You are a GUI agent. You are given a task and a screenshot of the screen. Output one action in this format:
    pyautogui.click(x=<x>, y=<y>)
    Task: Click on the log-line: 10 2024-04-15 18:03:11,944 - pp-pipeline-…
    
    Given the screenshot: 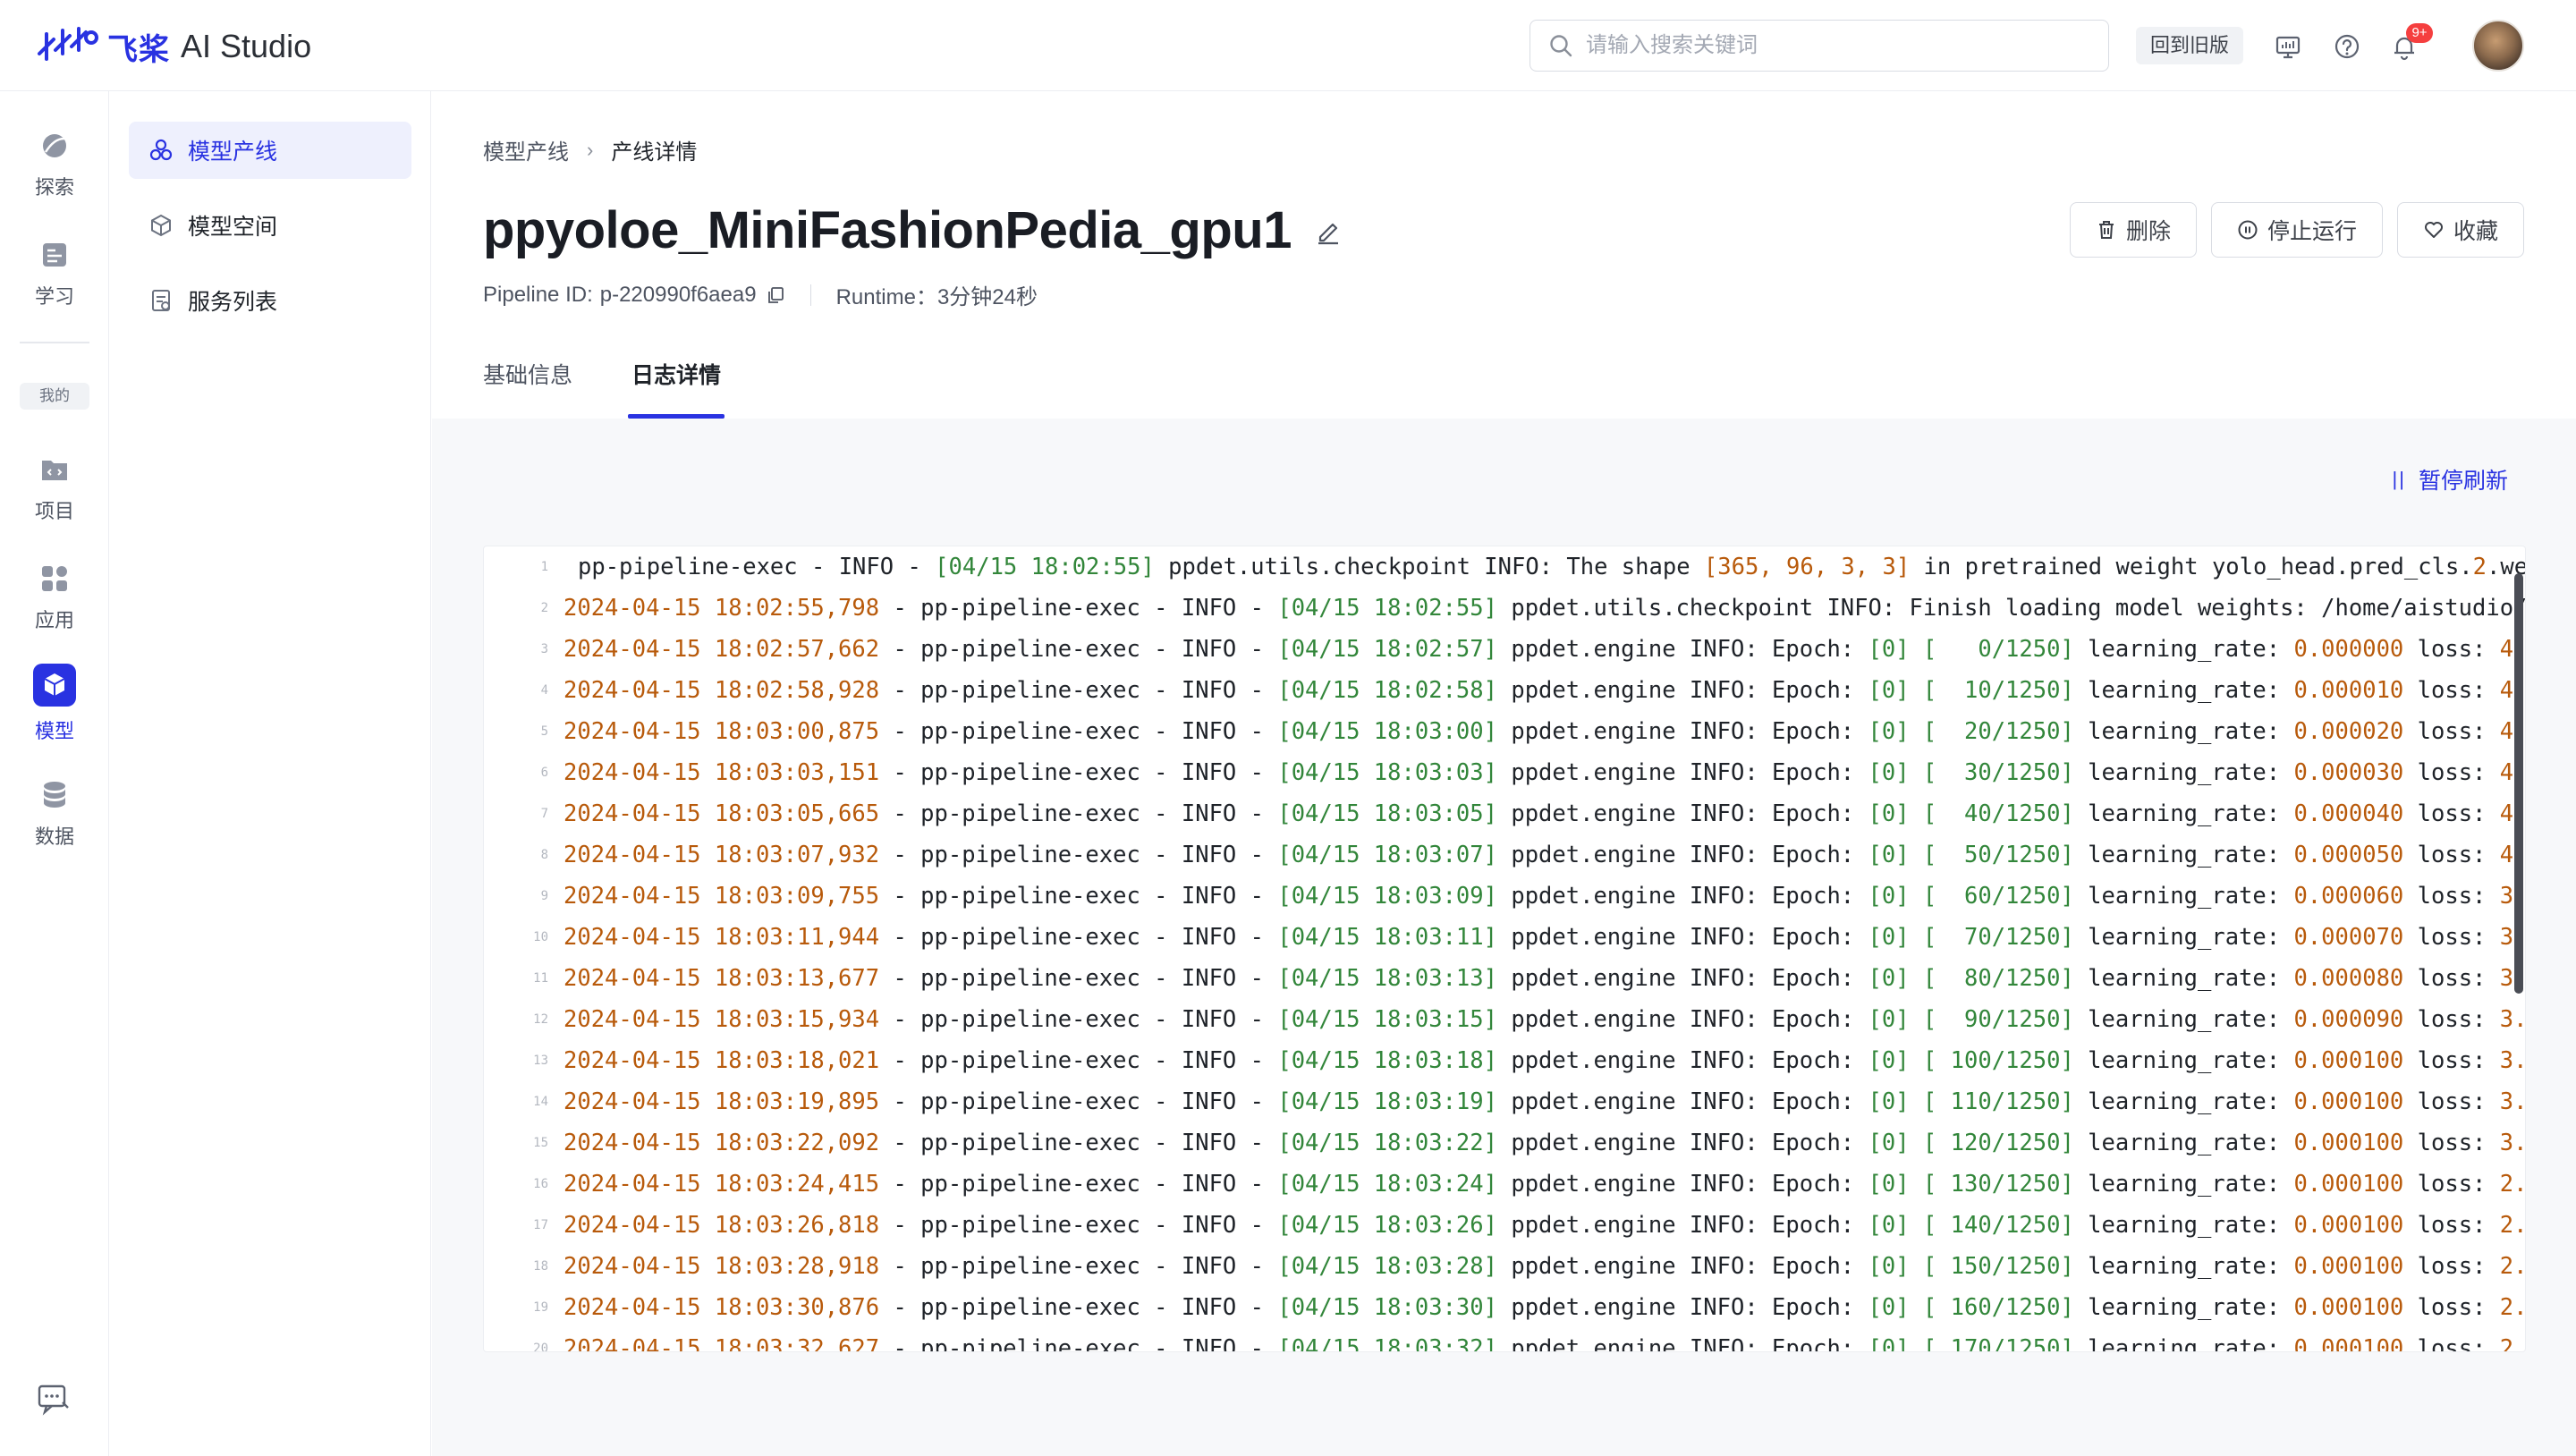 What is the action you would take?
    pyautogui.click(x=1504, y=937)
    